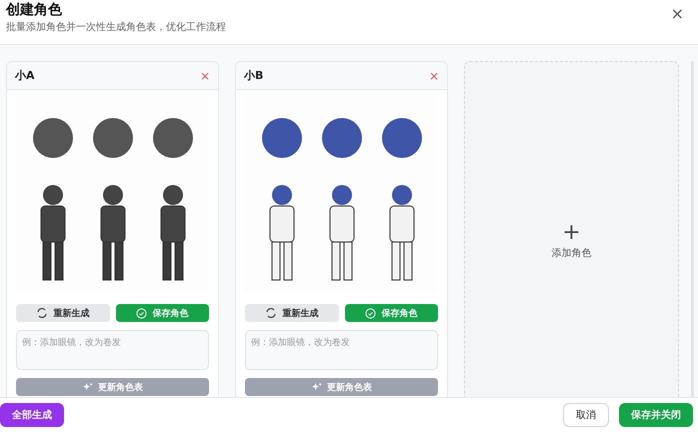  Describe the element at coordinates (571, 233) in the screenshot. I see `plus-icon: +` at that location.